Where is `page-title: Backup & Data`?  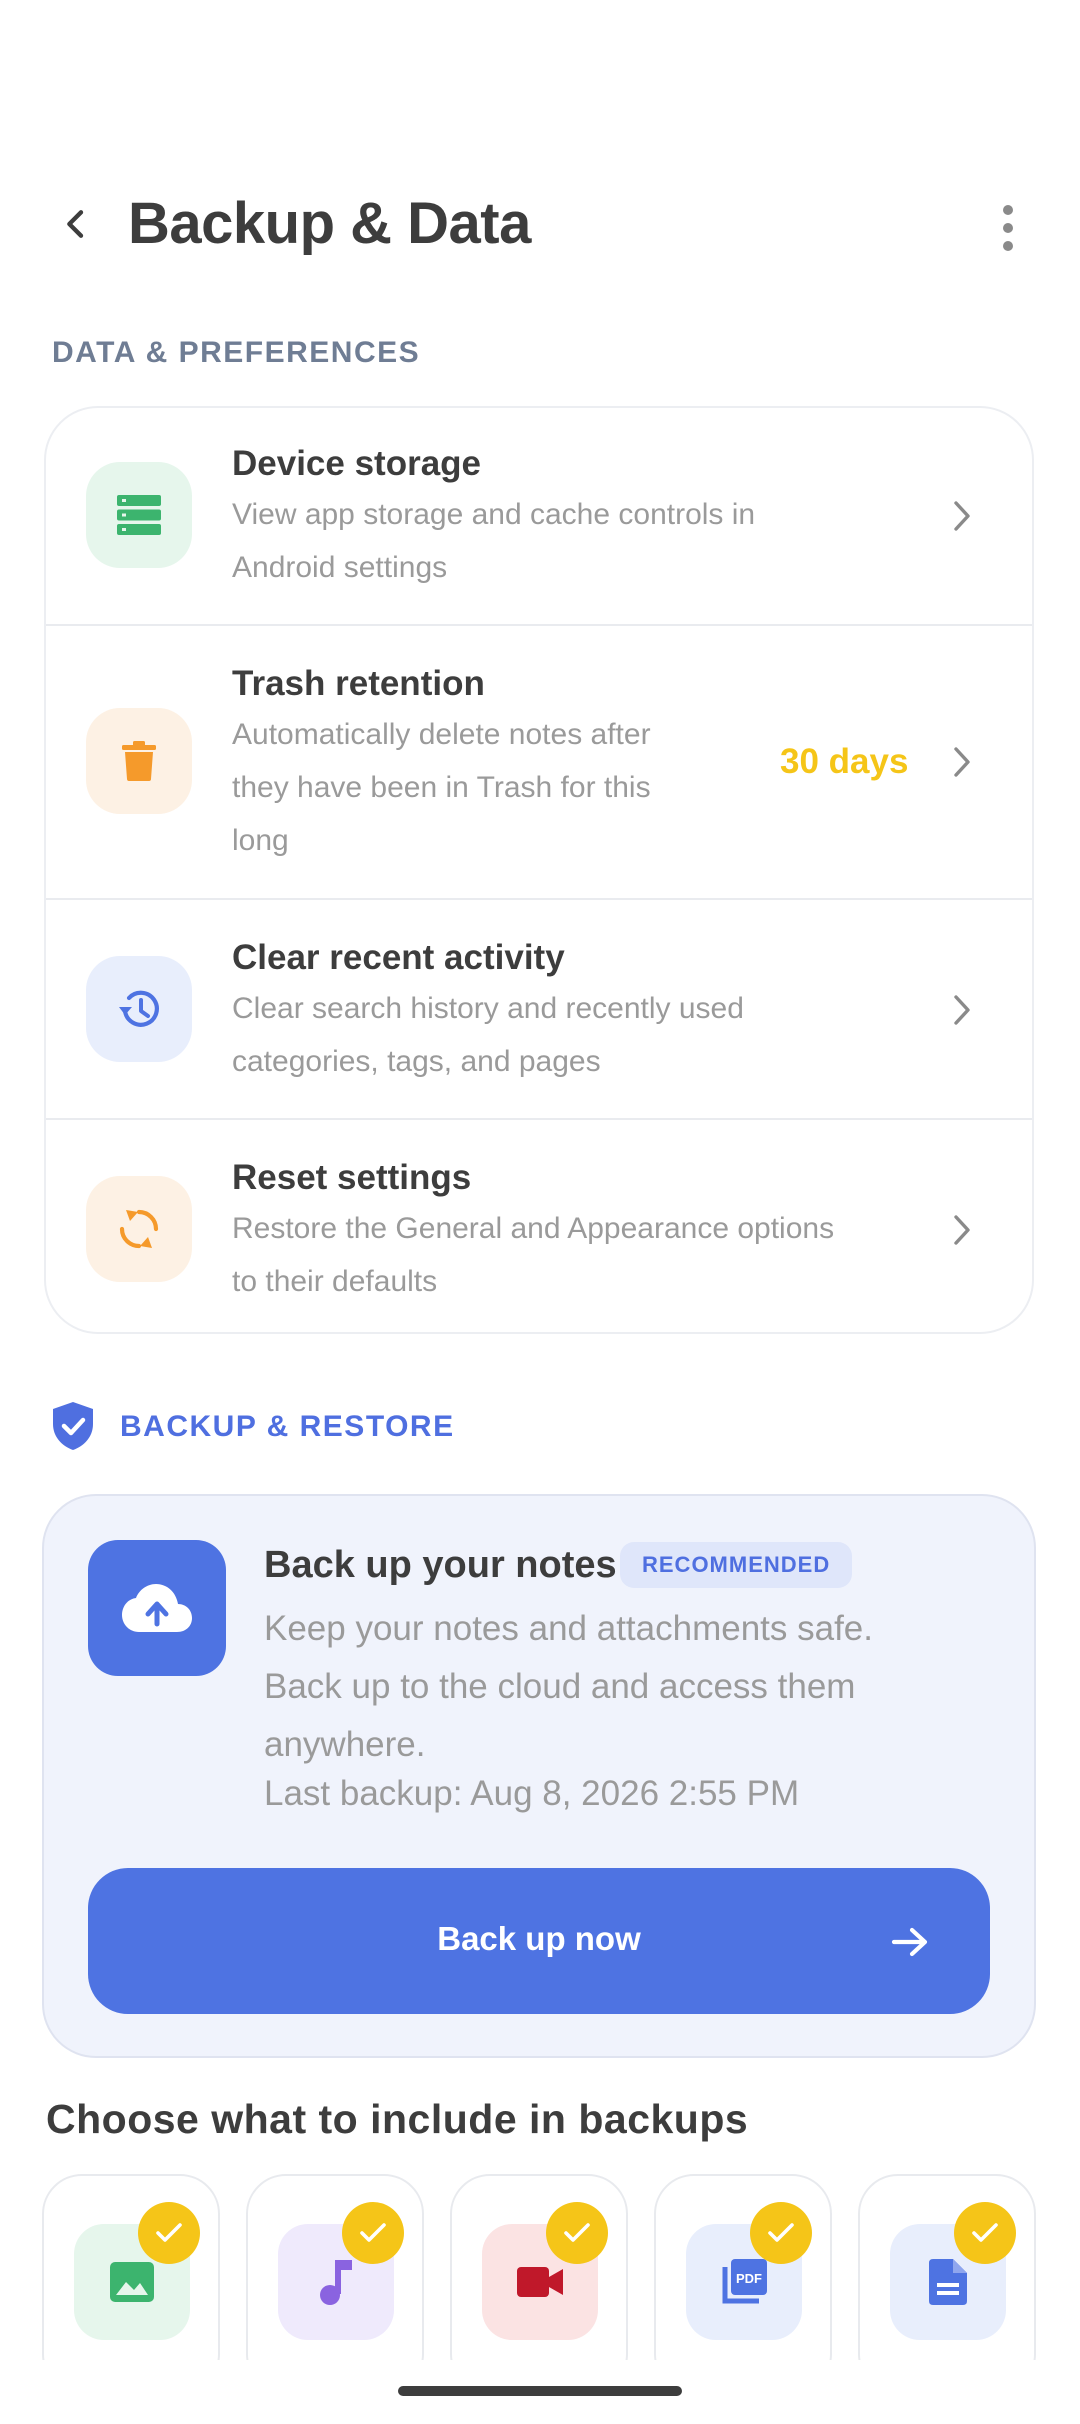
page-title: Backup & Data is located at coordinates (329, 223).